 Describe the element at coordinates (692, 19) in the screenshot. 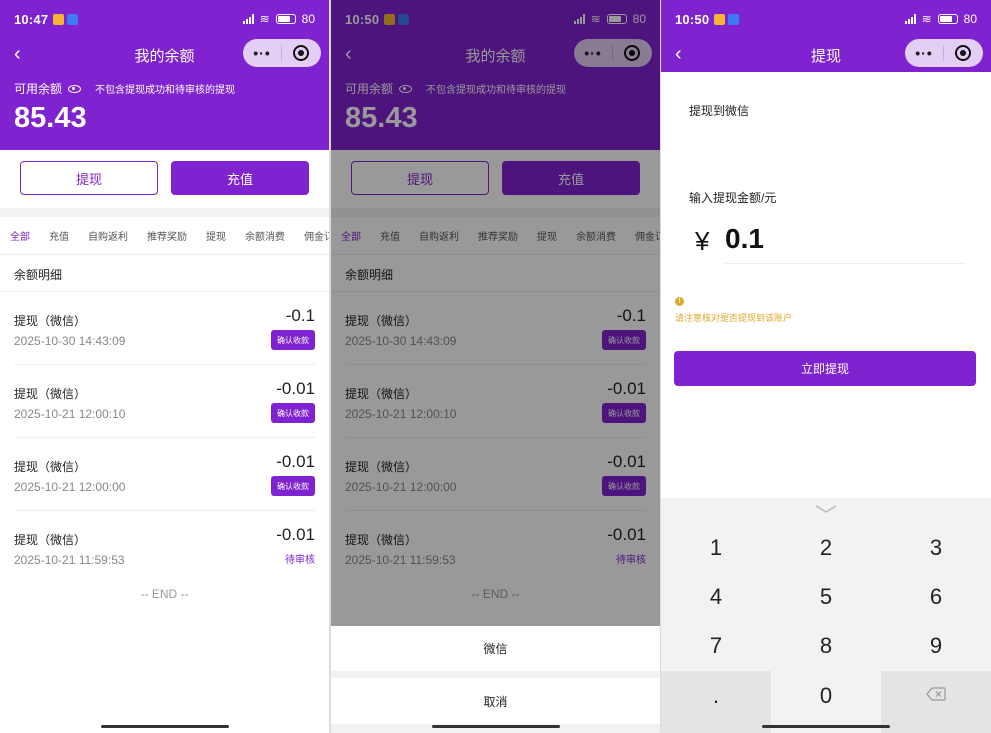

I see `status-time: 10:50` at that location.